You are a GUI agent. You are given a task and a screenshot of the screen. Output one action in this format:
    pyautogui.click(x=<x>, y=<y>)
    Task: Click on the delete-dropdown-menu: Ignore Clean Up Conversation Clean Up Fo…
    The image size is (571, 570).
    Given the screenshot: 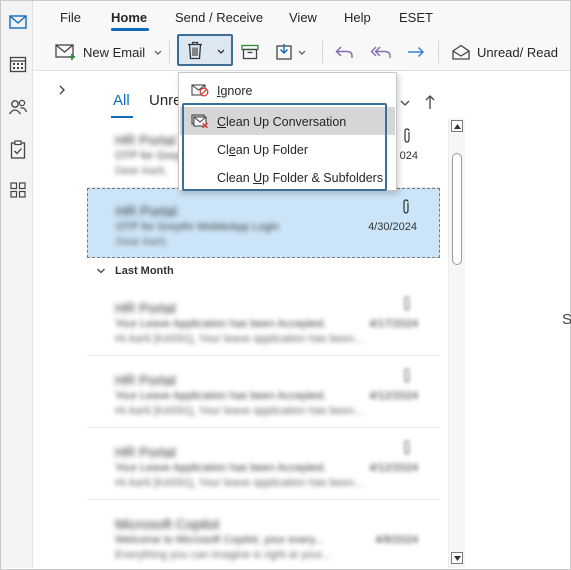 What is the action you would take?
    pyautogui.click(x=287, y=131)
    